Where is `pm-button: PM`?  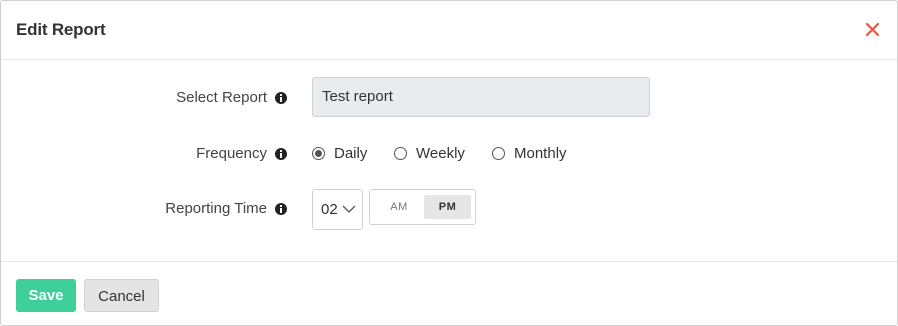
pm-button: PM is located at coordinates (447, 207).